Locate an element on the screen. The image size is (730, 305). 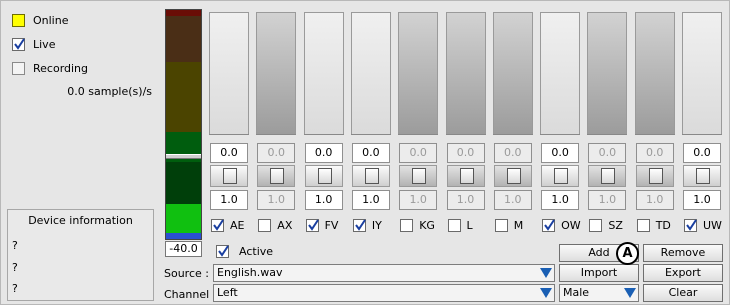
channel-checkbox-row: OW is located at coordinates (560, 225).